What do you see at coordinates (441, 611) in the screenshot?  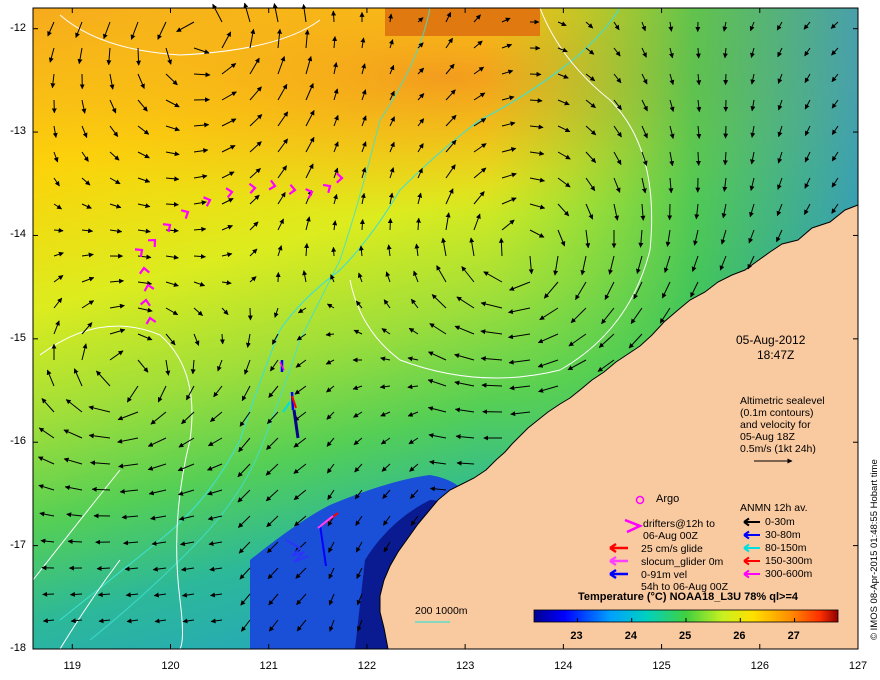 I see `depth-contour-label: 200 1000m` at bounding box center [441, 611].